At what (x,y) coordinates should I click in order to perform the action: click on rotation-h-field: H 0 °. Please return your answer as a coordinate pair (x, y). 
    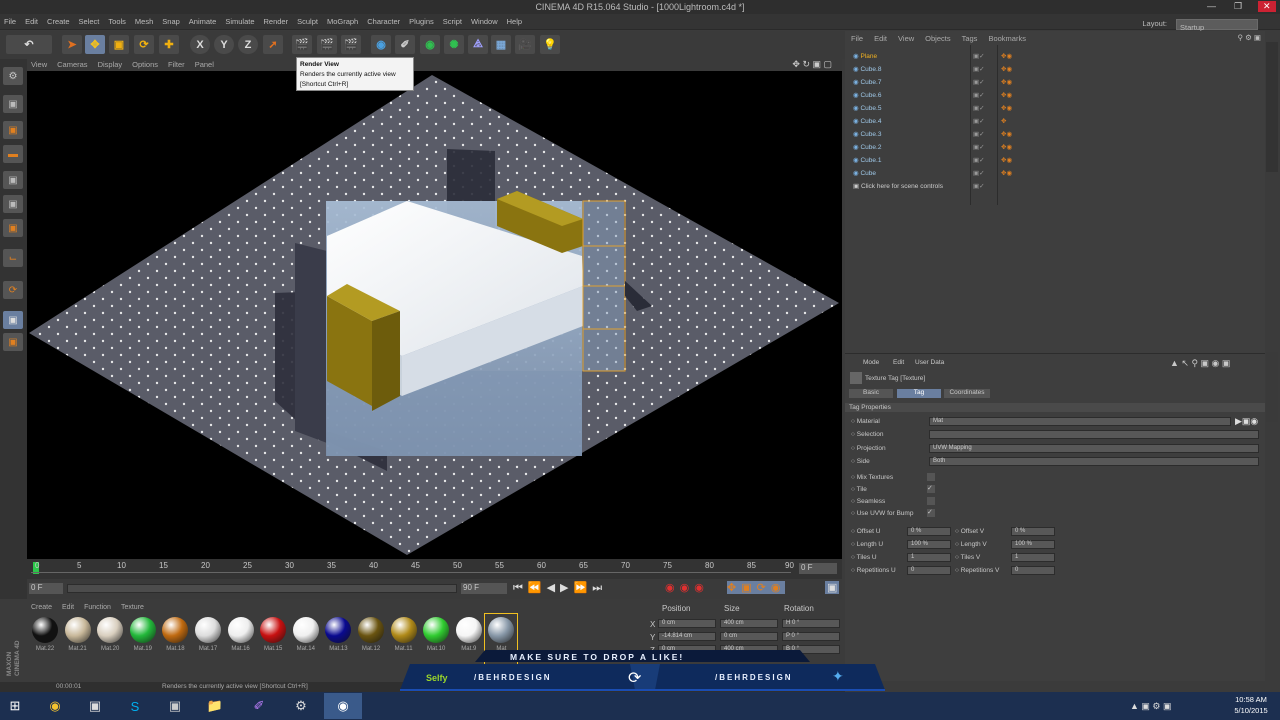
    Looking at the image, I should click on (811, 623).